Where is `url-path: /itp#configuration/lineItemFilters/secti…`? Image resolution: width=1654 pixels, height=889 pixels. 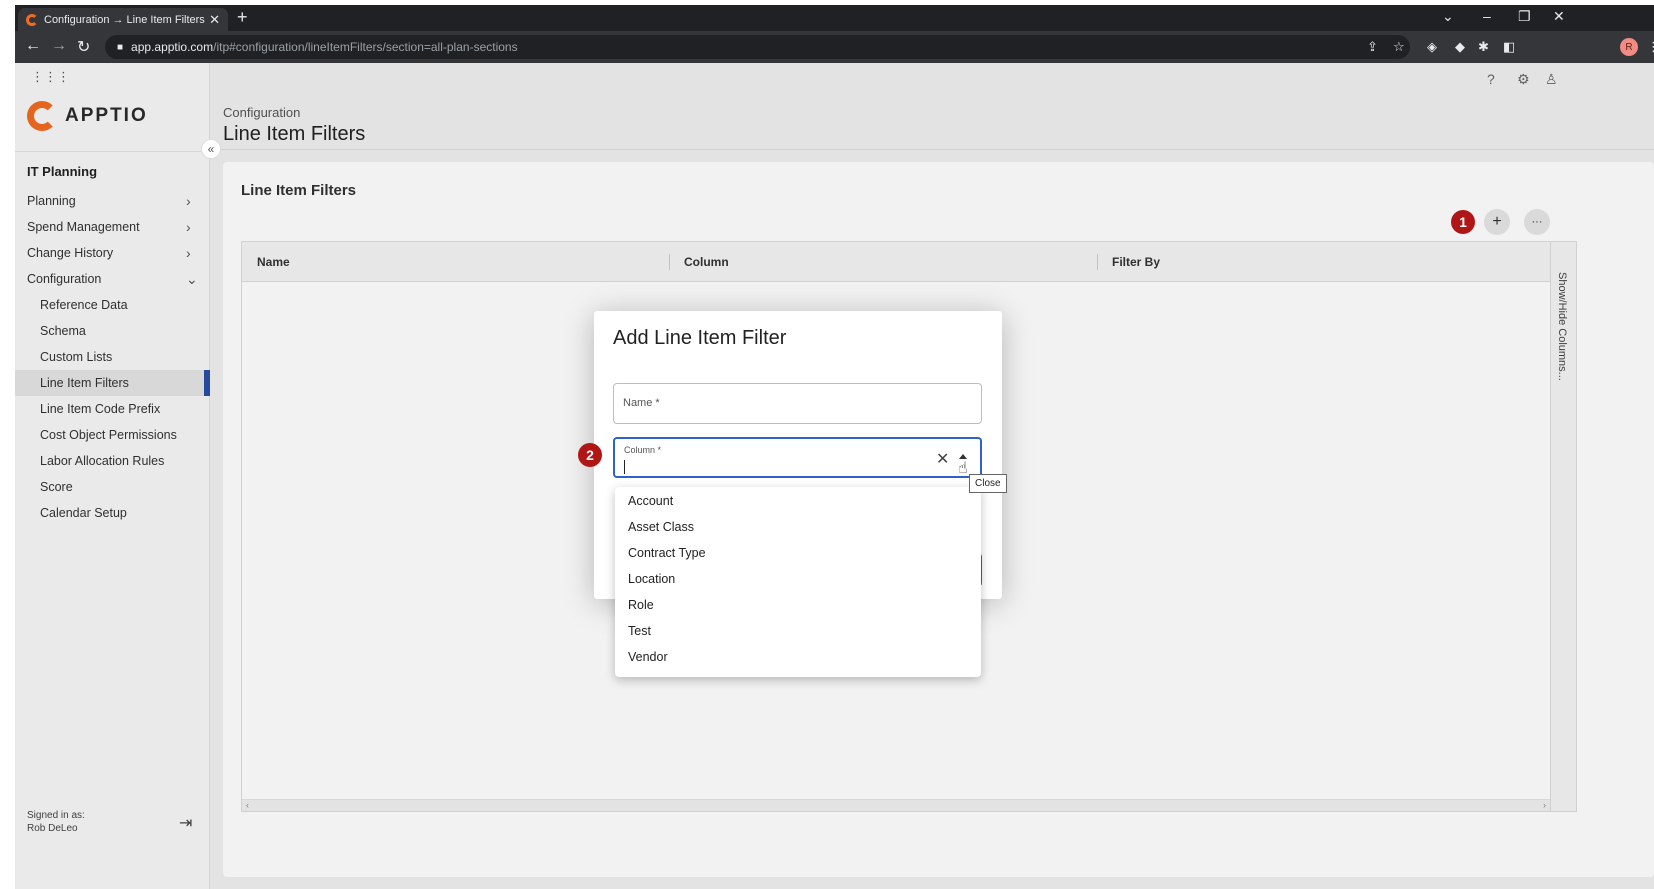 url-path: /itp#configuration/lineItemFilters/secti… is located at coordinates (365, 47).